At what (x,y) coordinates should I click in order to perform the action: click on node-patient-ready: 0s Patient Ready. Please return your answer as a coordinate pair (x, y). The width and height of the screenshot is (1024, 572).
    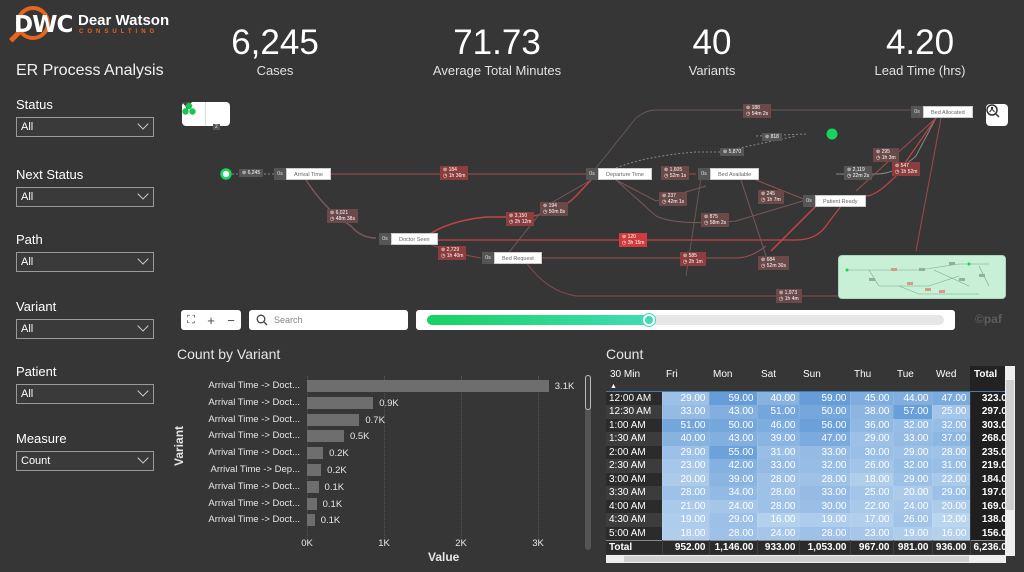
    Looking at the image, I should click on (834, 201).